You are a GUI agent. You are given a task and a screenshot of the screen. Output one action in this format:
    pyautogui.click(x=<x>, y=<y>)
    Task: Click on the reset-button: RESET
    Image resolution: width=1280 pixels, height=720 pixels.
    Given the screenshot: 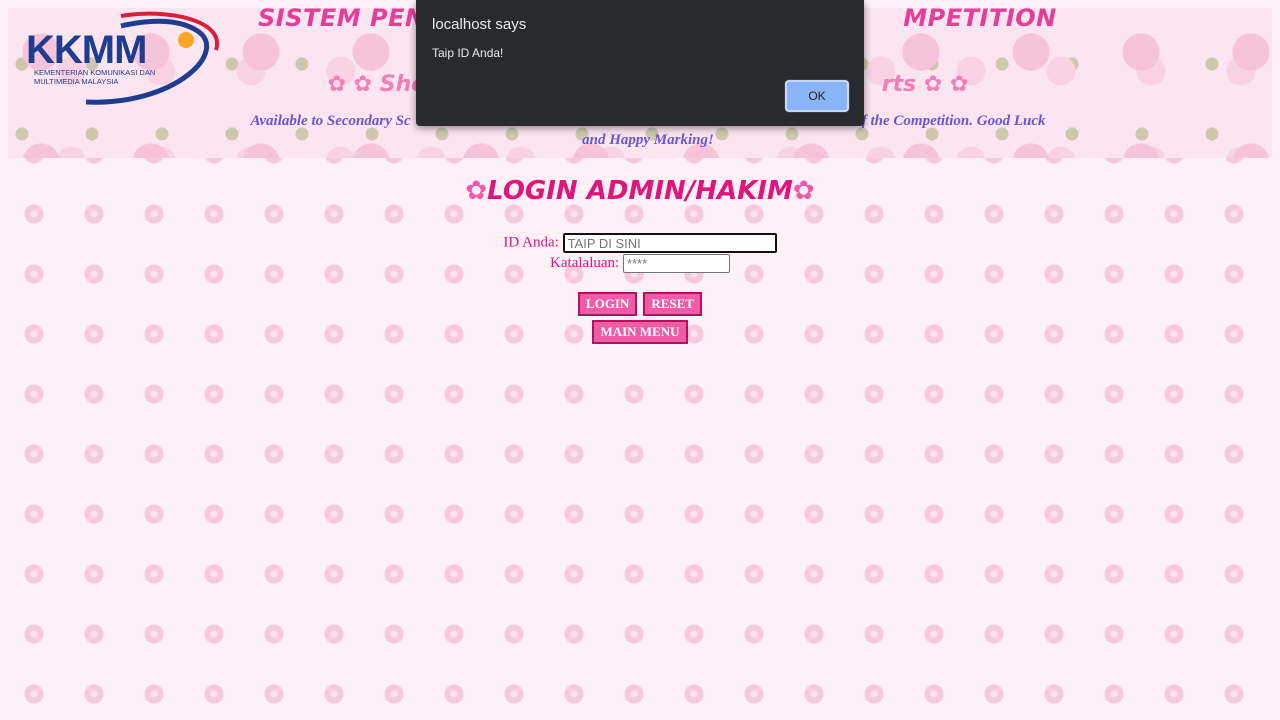 What is the action you would take?
    pyautogui.click(x=672, y=304)
    